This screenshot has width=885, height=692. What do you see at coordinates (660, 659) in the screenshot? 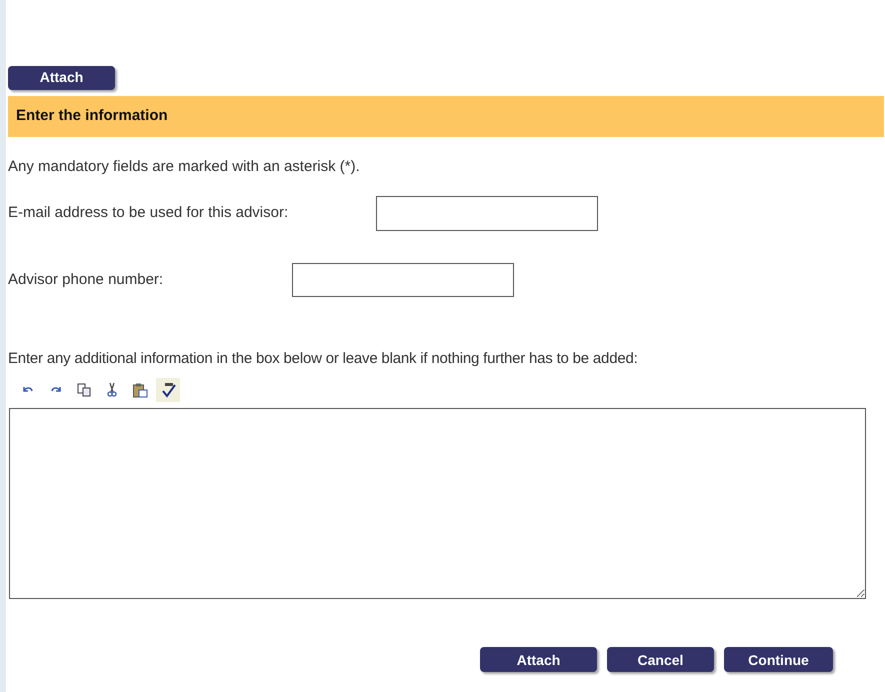
I see `cancel-button: Cancel` at bounding box center [660, 659].